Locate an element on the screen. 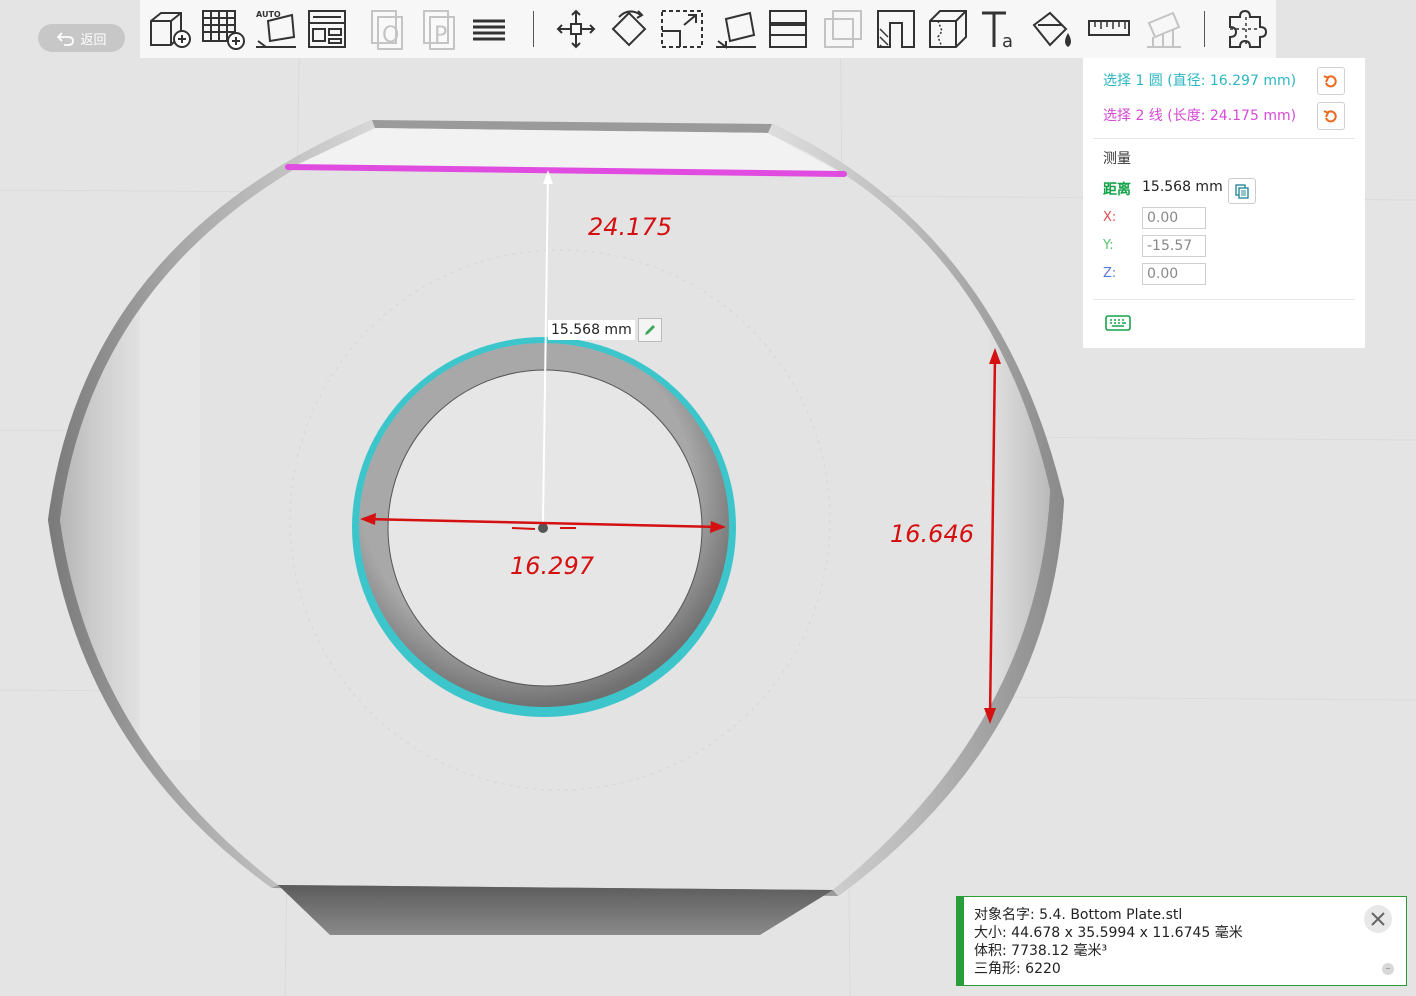 The image size is (1416, 996). layers-button is located at coordinates (489, 29).